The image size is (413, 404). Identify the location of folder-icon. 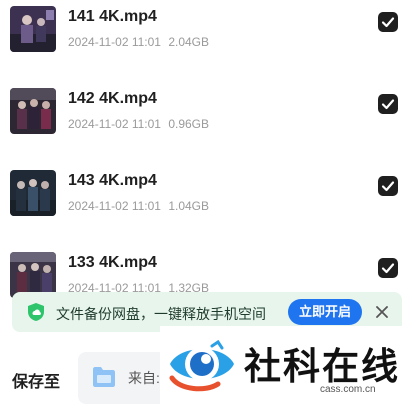
(104, 377).